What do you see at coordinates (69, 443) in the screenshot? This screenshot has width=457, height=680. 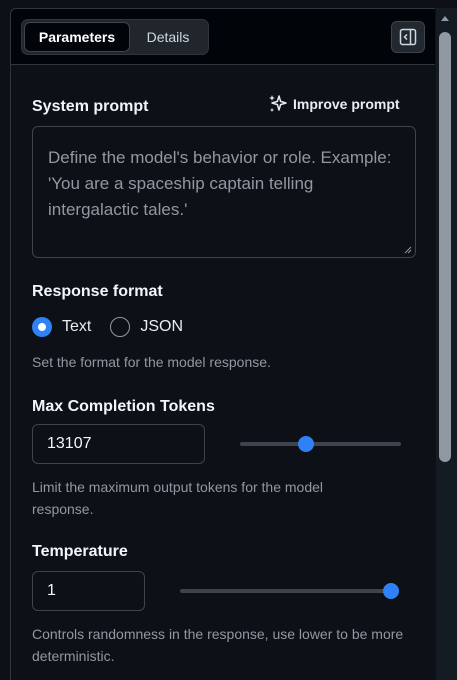 I see `max-tokens-value: 13107` at bounding box center [69, 443].